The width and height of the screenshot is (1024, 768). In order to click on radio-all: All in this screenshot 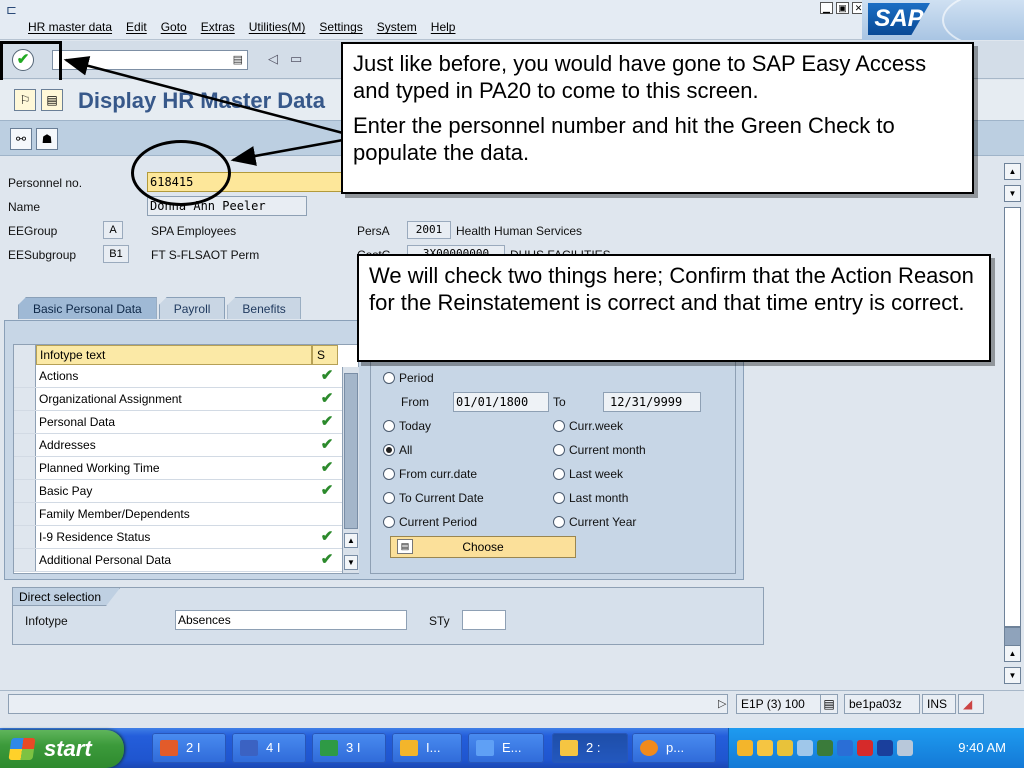, I will do `click(397, 450)`.